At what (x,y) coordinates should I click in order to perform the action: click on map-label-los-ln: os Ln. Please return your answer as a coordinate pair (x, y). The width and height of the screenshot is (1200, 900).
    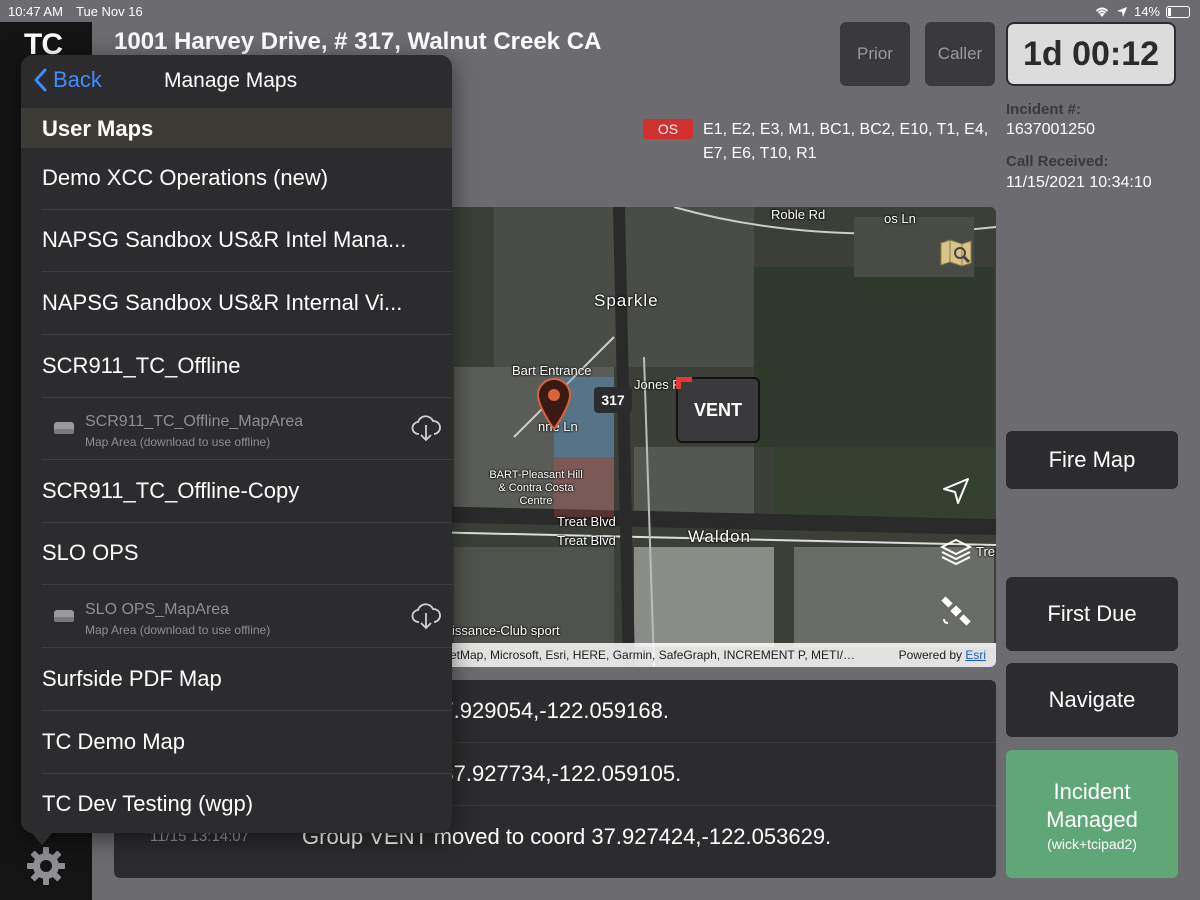
    Looking at the image, I should click on (900, 218).